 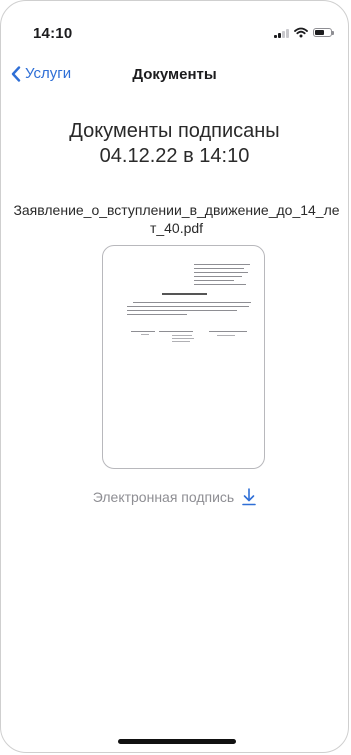 What do you see at coordinates (174, 26) in the screenshot?
I see `status-bar: 14:10` at bounding box center [174, 26].